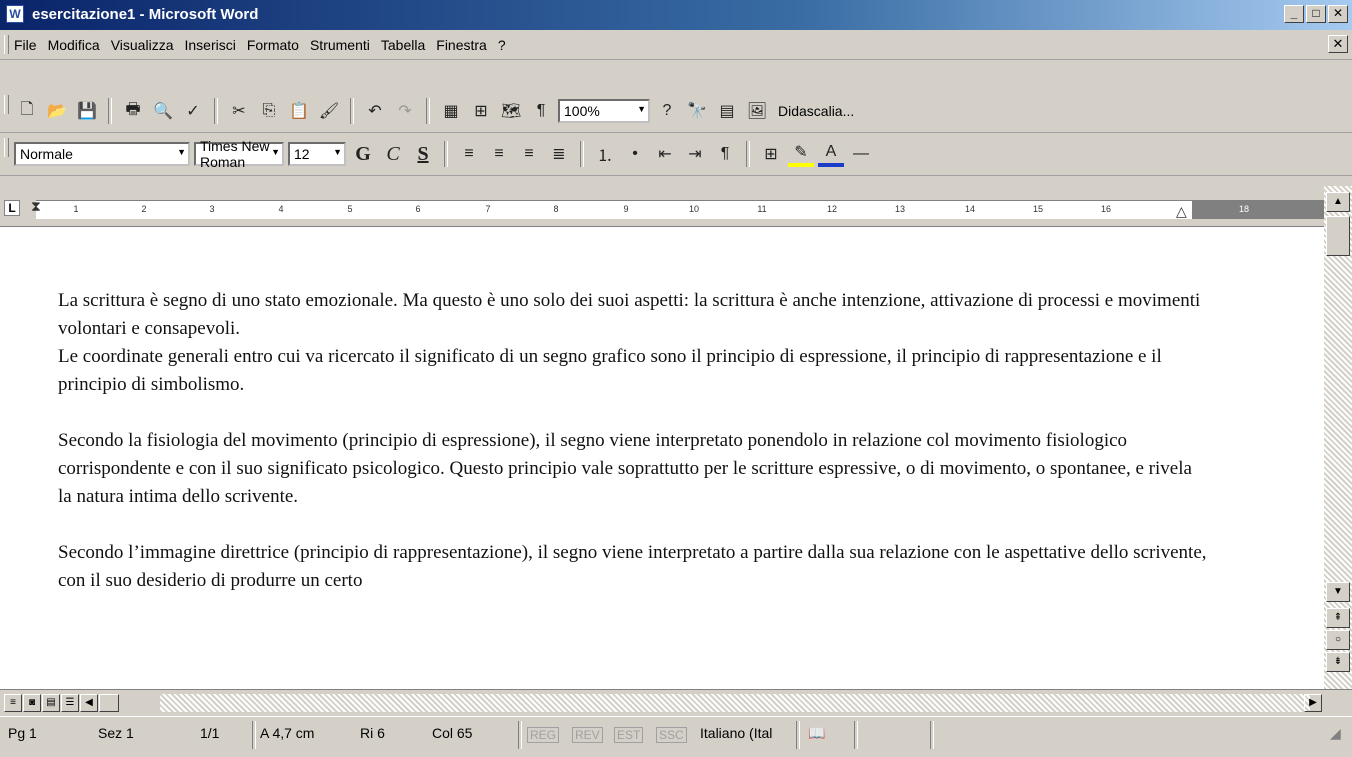  What do you see at coordinates (51, 703) in the screenshot?
I see `print-layout-icon: ▤` at bounding box center [51, 703].